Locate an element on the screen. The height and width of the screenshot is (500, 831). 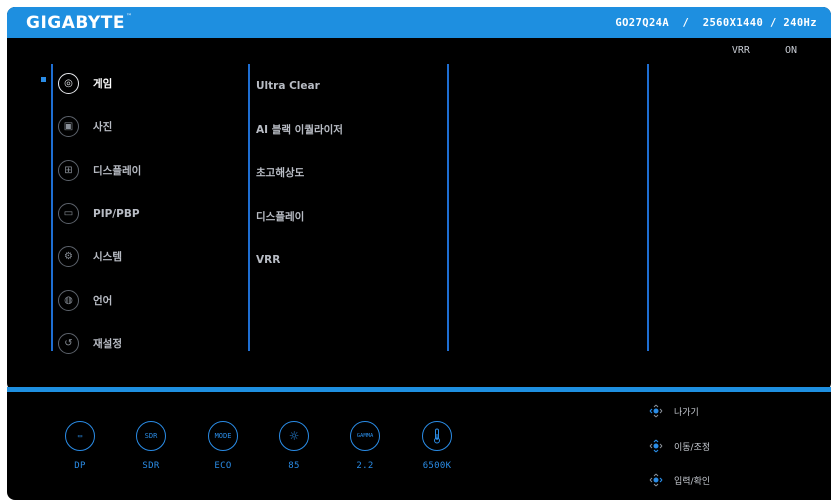
menu-item-label: PIP/PBP is located at coordinates (116, 213).